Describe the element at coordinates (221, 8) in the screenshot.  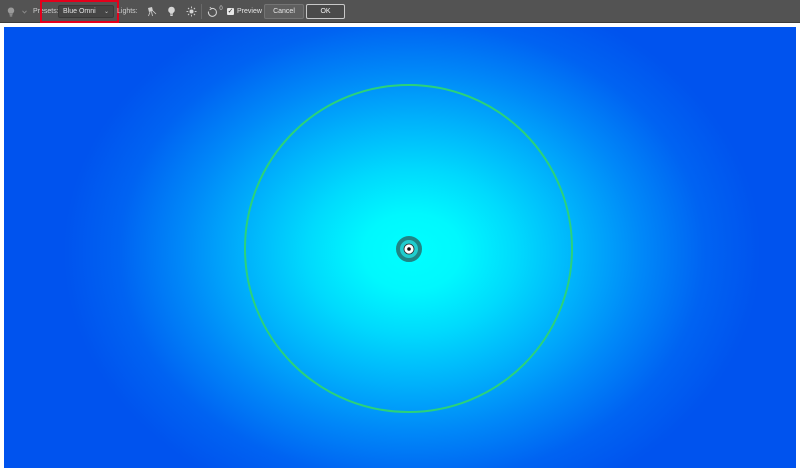
I see `reset-count: 0` at that location.